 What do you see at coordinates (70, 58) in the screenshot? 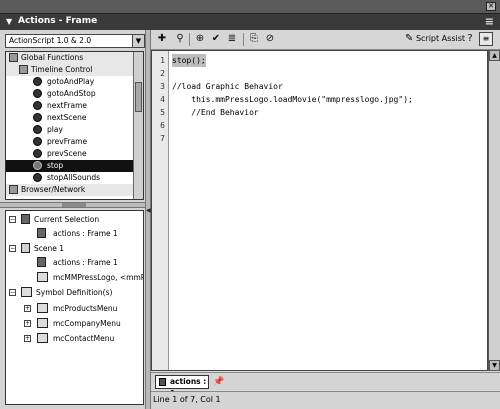
I see `toolbox-category-global-functions: Global Functions` at bounding box center [70, 58].